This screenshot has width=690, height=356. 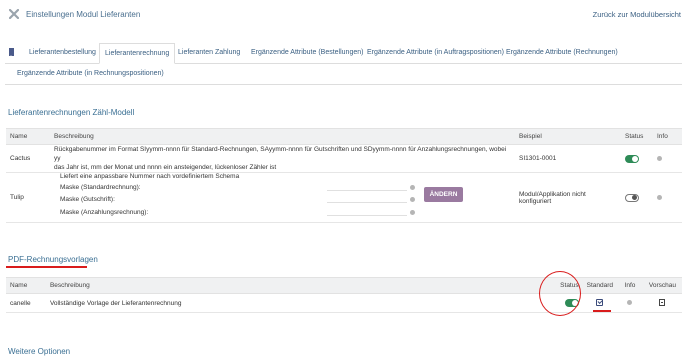 What do you see at coordinates (307, 52) in the screenshot?
I see `tab-attribute-bestellungen: Ergänzende Attribute (Bestellungen)` at bounding box center [307, 52].